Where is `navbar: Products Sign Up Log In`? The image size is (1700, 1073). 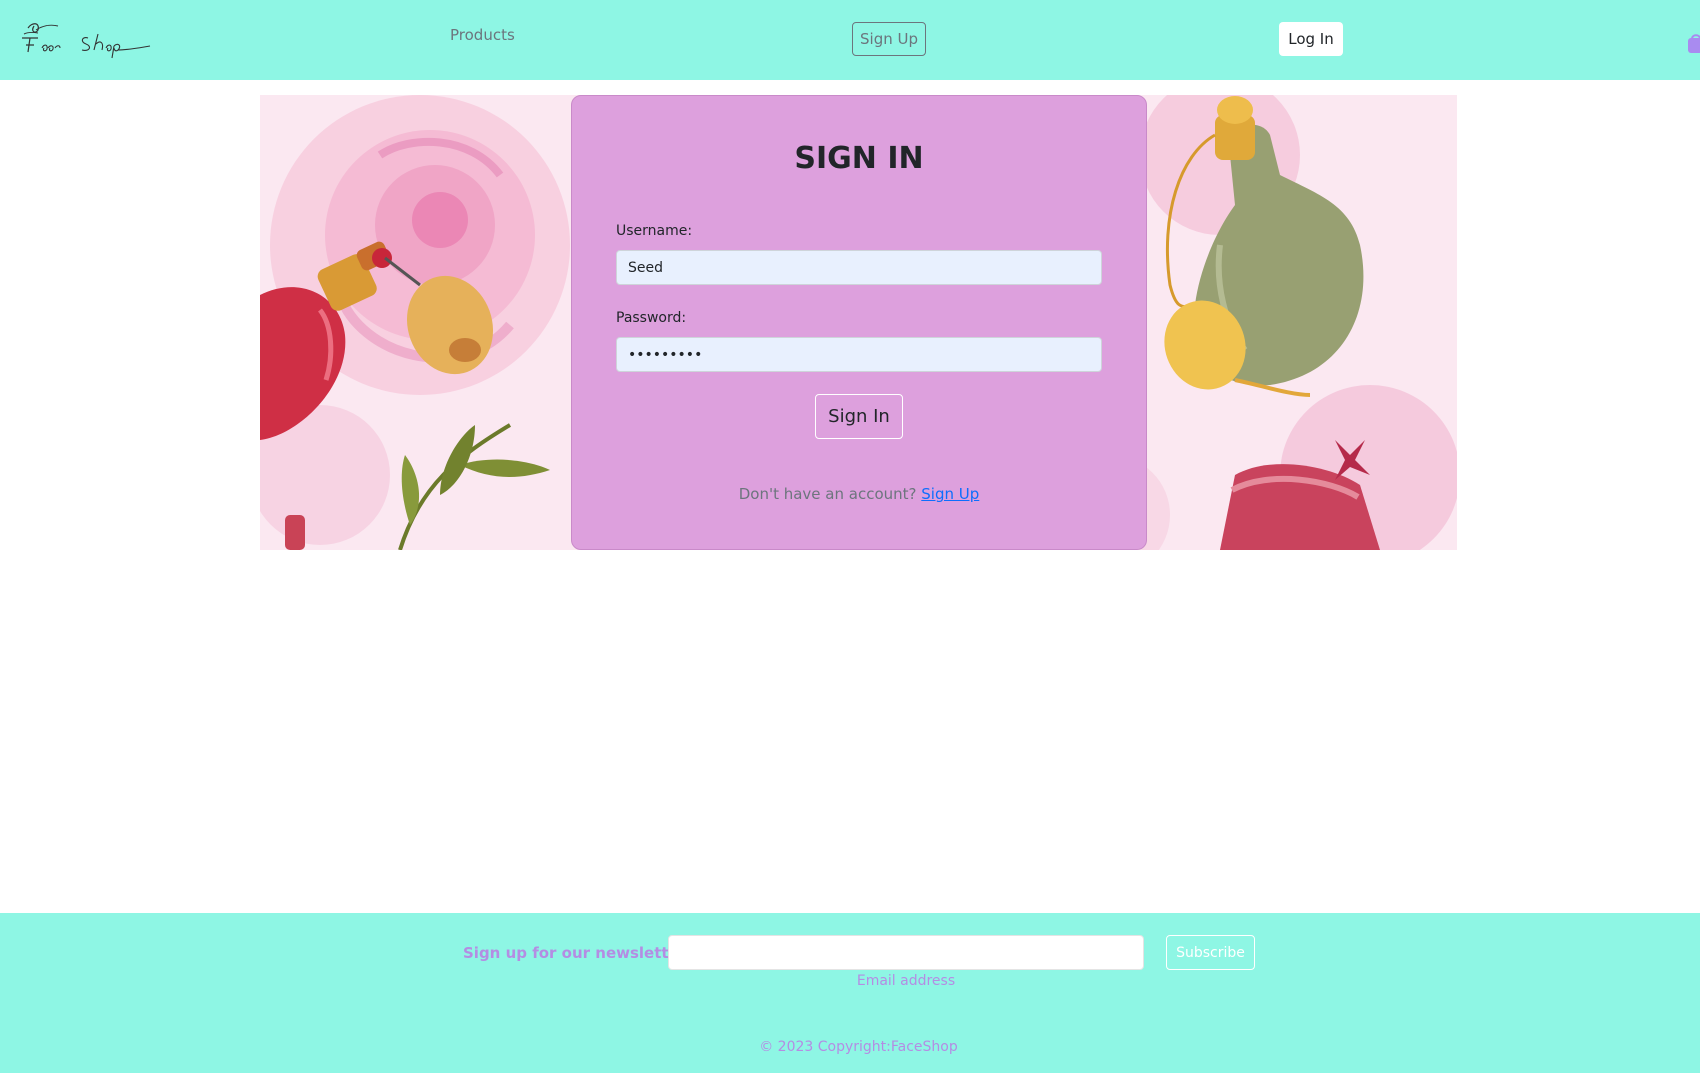
navbar: Products Sign Up Log In is located at coordinates (850, 40).